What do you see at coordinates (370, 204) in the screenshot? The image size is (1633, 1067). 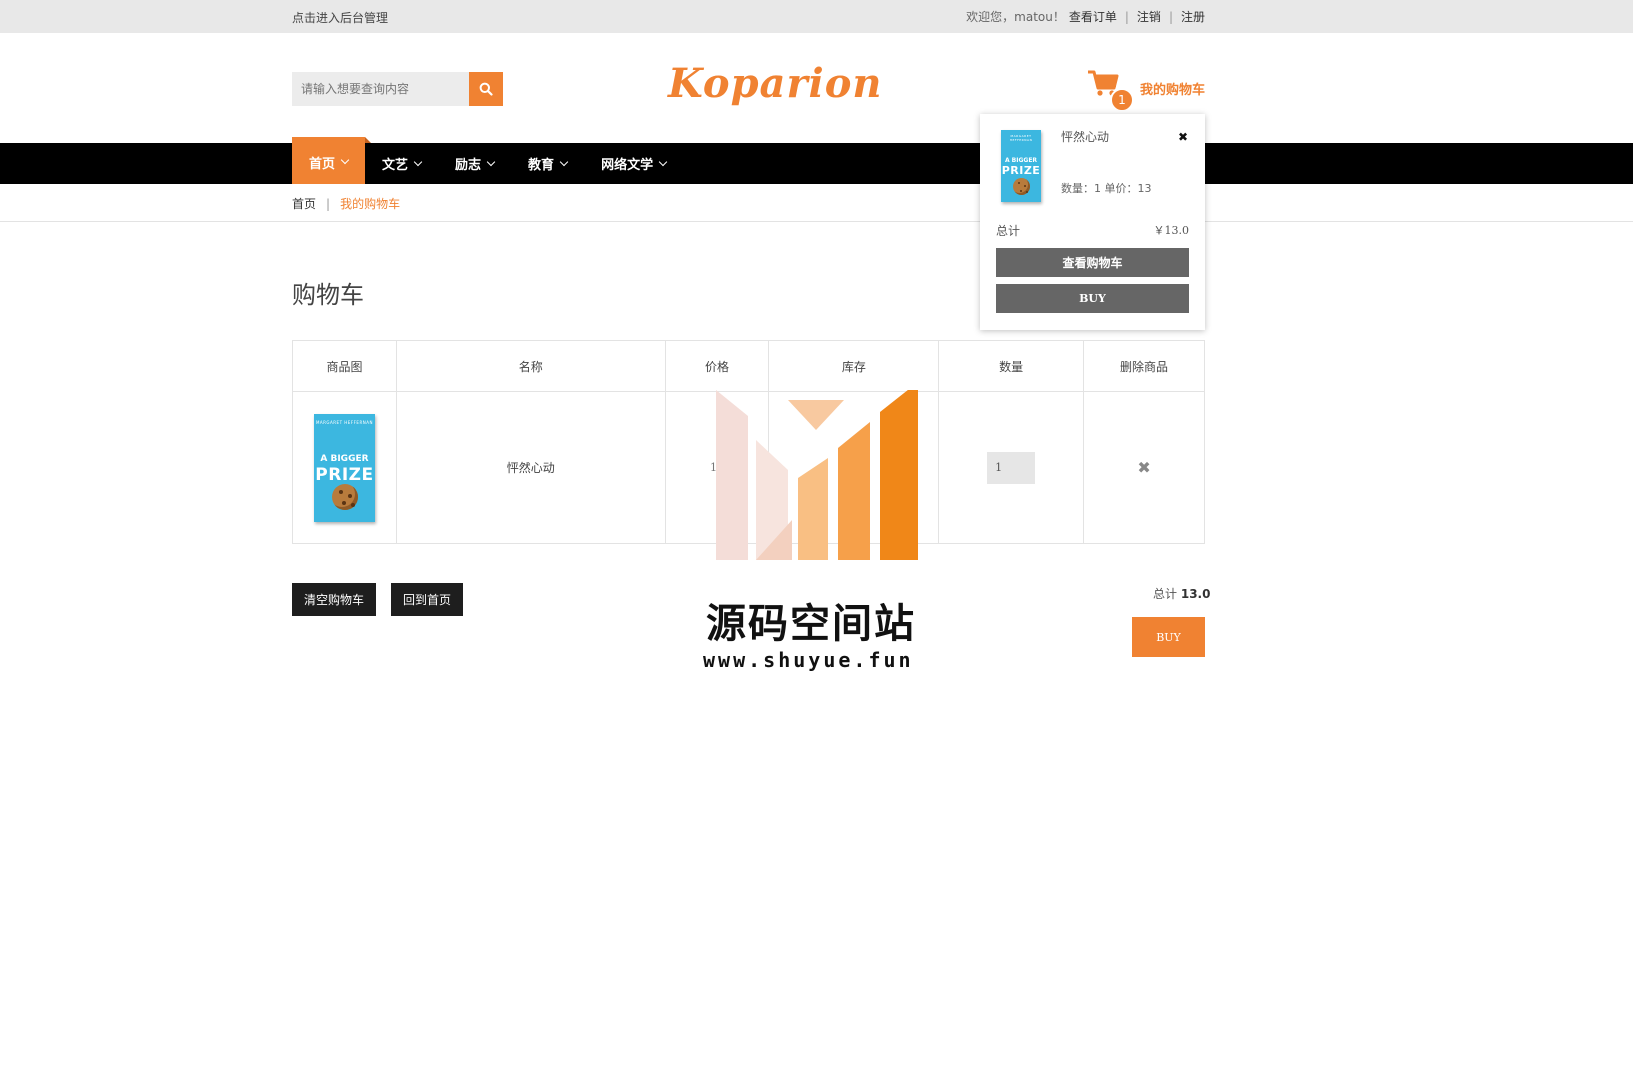 I see `breadcrumb-current: 我的购物车` at bounding box center [370, 204].